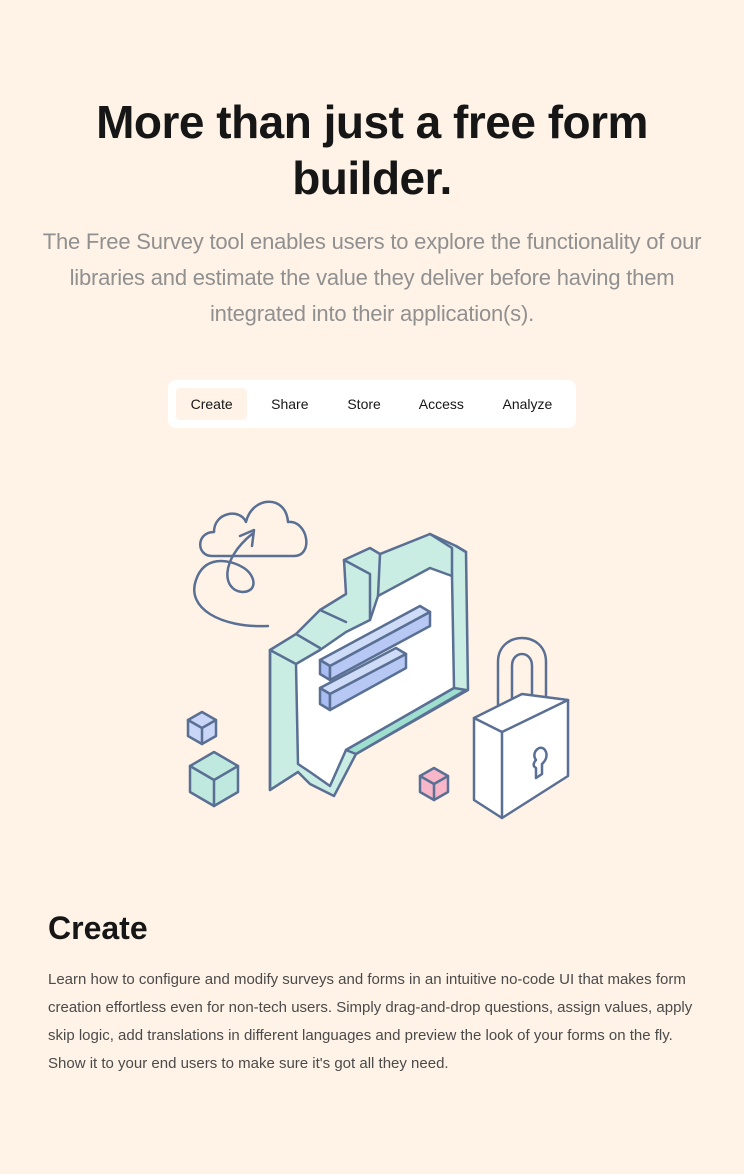 This screenshot has height=1174, width=744. Describe the element at coordinates (527, 404) in the screenshot. I see `tab-analyze: Analyze` at that location.